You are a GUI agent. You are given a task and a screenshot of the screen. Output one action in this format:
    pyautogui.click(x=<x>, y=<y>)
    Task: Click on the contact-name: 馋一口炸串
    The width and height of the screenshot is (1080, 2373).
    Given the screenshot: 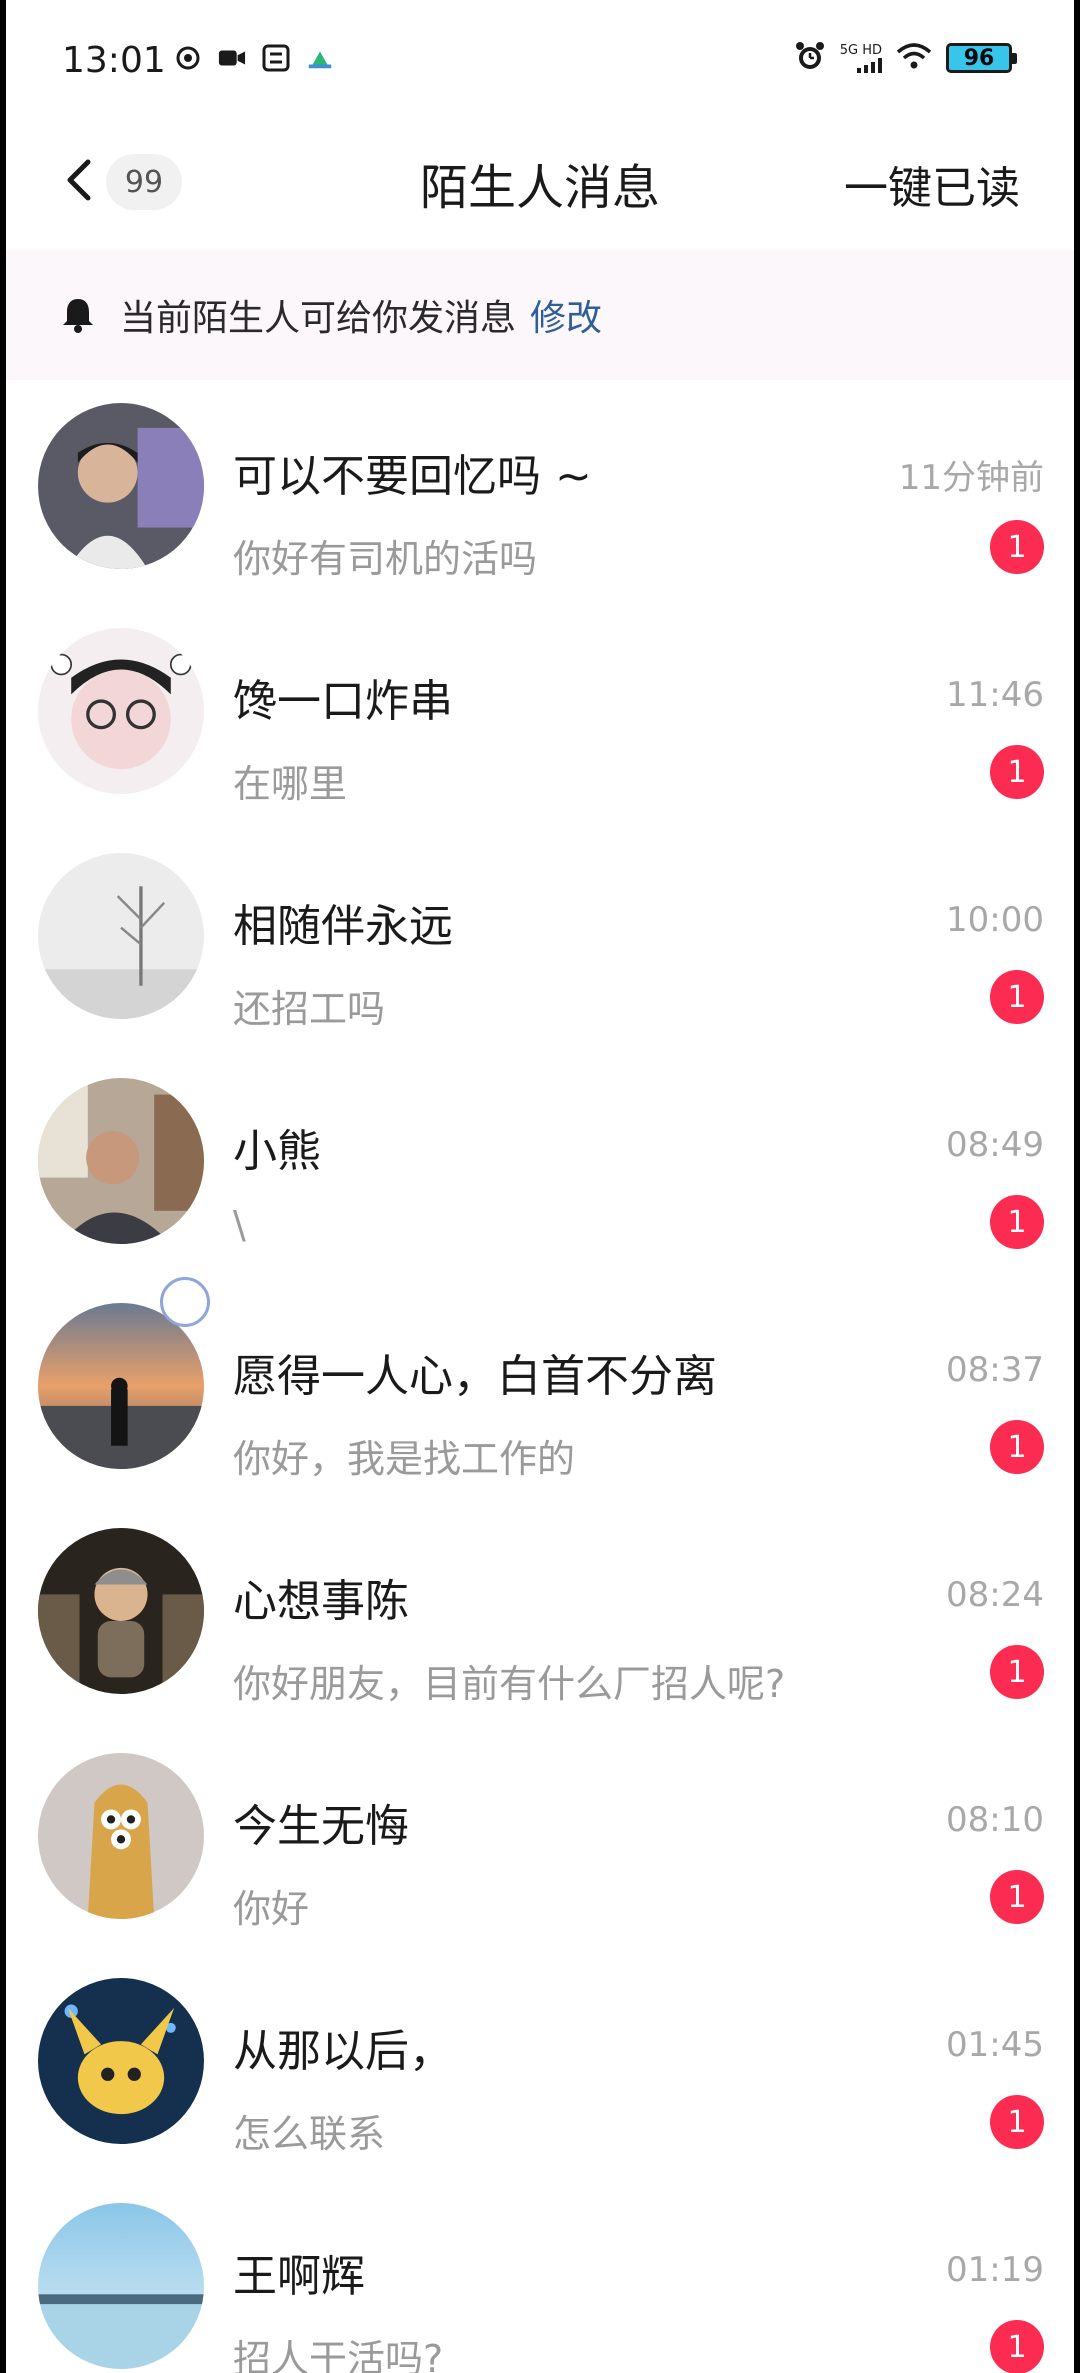 What is the action you would take?
    pyautogui.click(x=343, y=701)
    